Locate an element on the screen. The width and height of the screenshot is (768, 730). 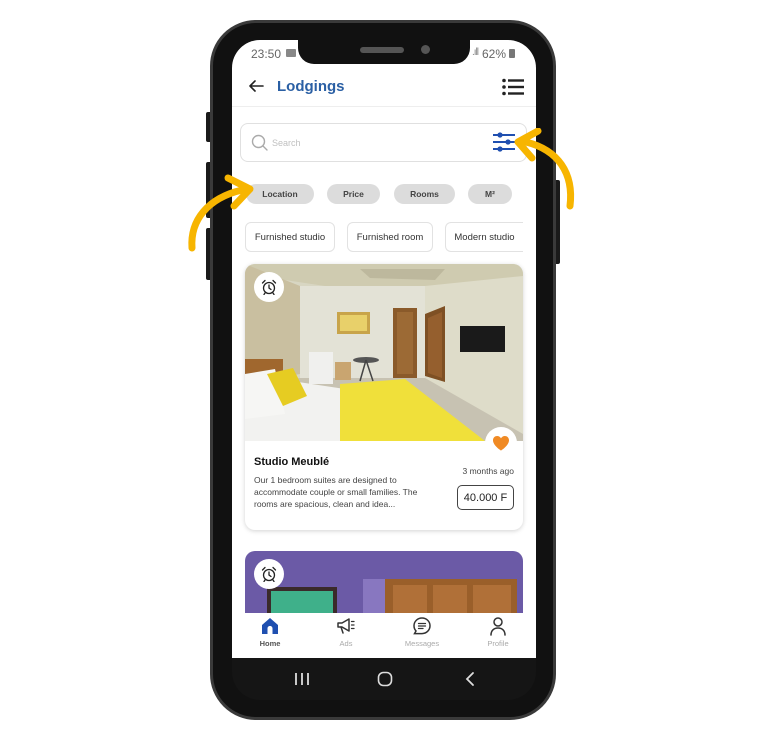
header-divider is located at coordinates (384, 106).